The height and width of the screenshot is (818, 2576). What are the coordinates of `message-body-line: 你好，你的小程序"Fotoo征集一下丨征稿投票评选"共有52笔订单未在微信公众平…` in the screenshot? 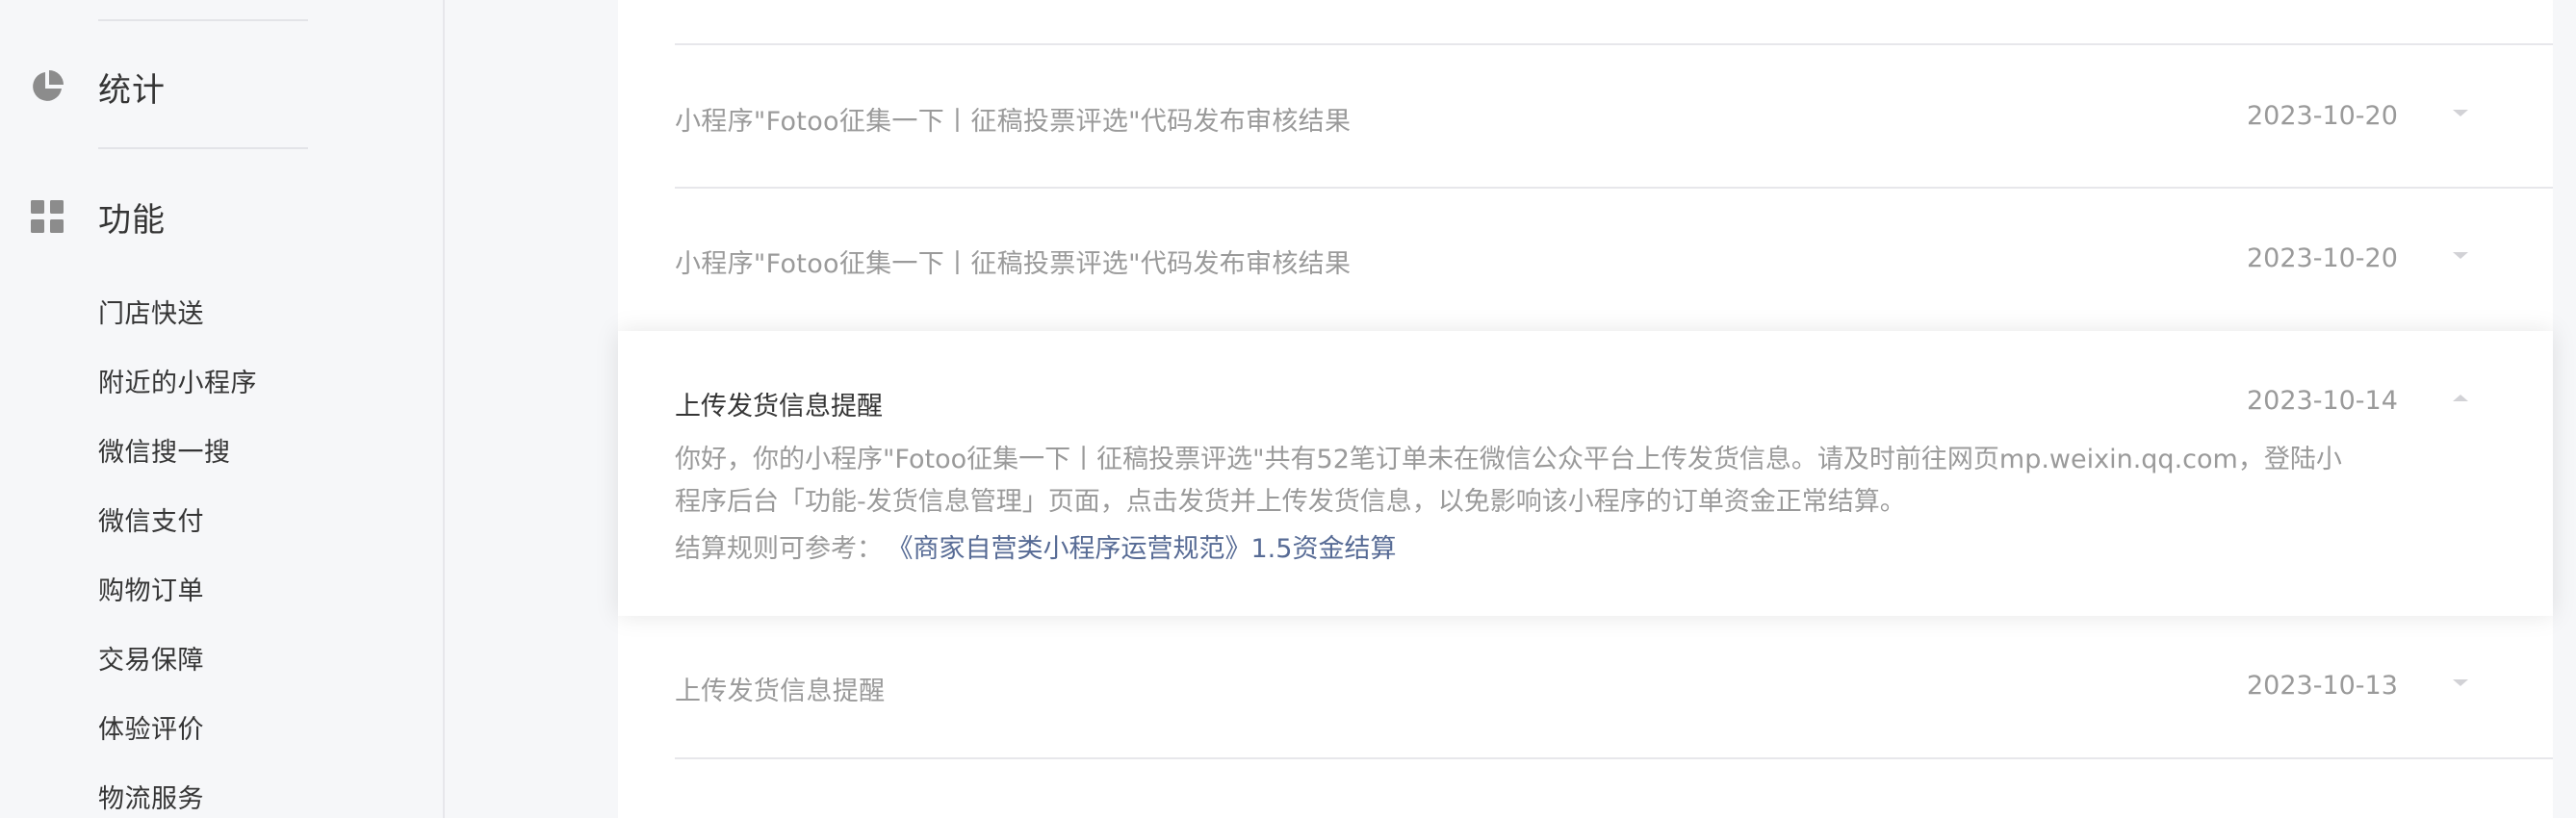 It's located at (1509, 459).